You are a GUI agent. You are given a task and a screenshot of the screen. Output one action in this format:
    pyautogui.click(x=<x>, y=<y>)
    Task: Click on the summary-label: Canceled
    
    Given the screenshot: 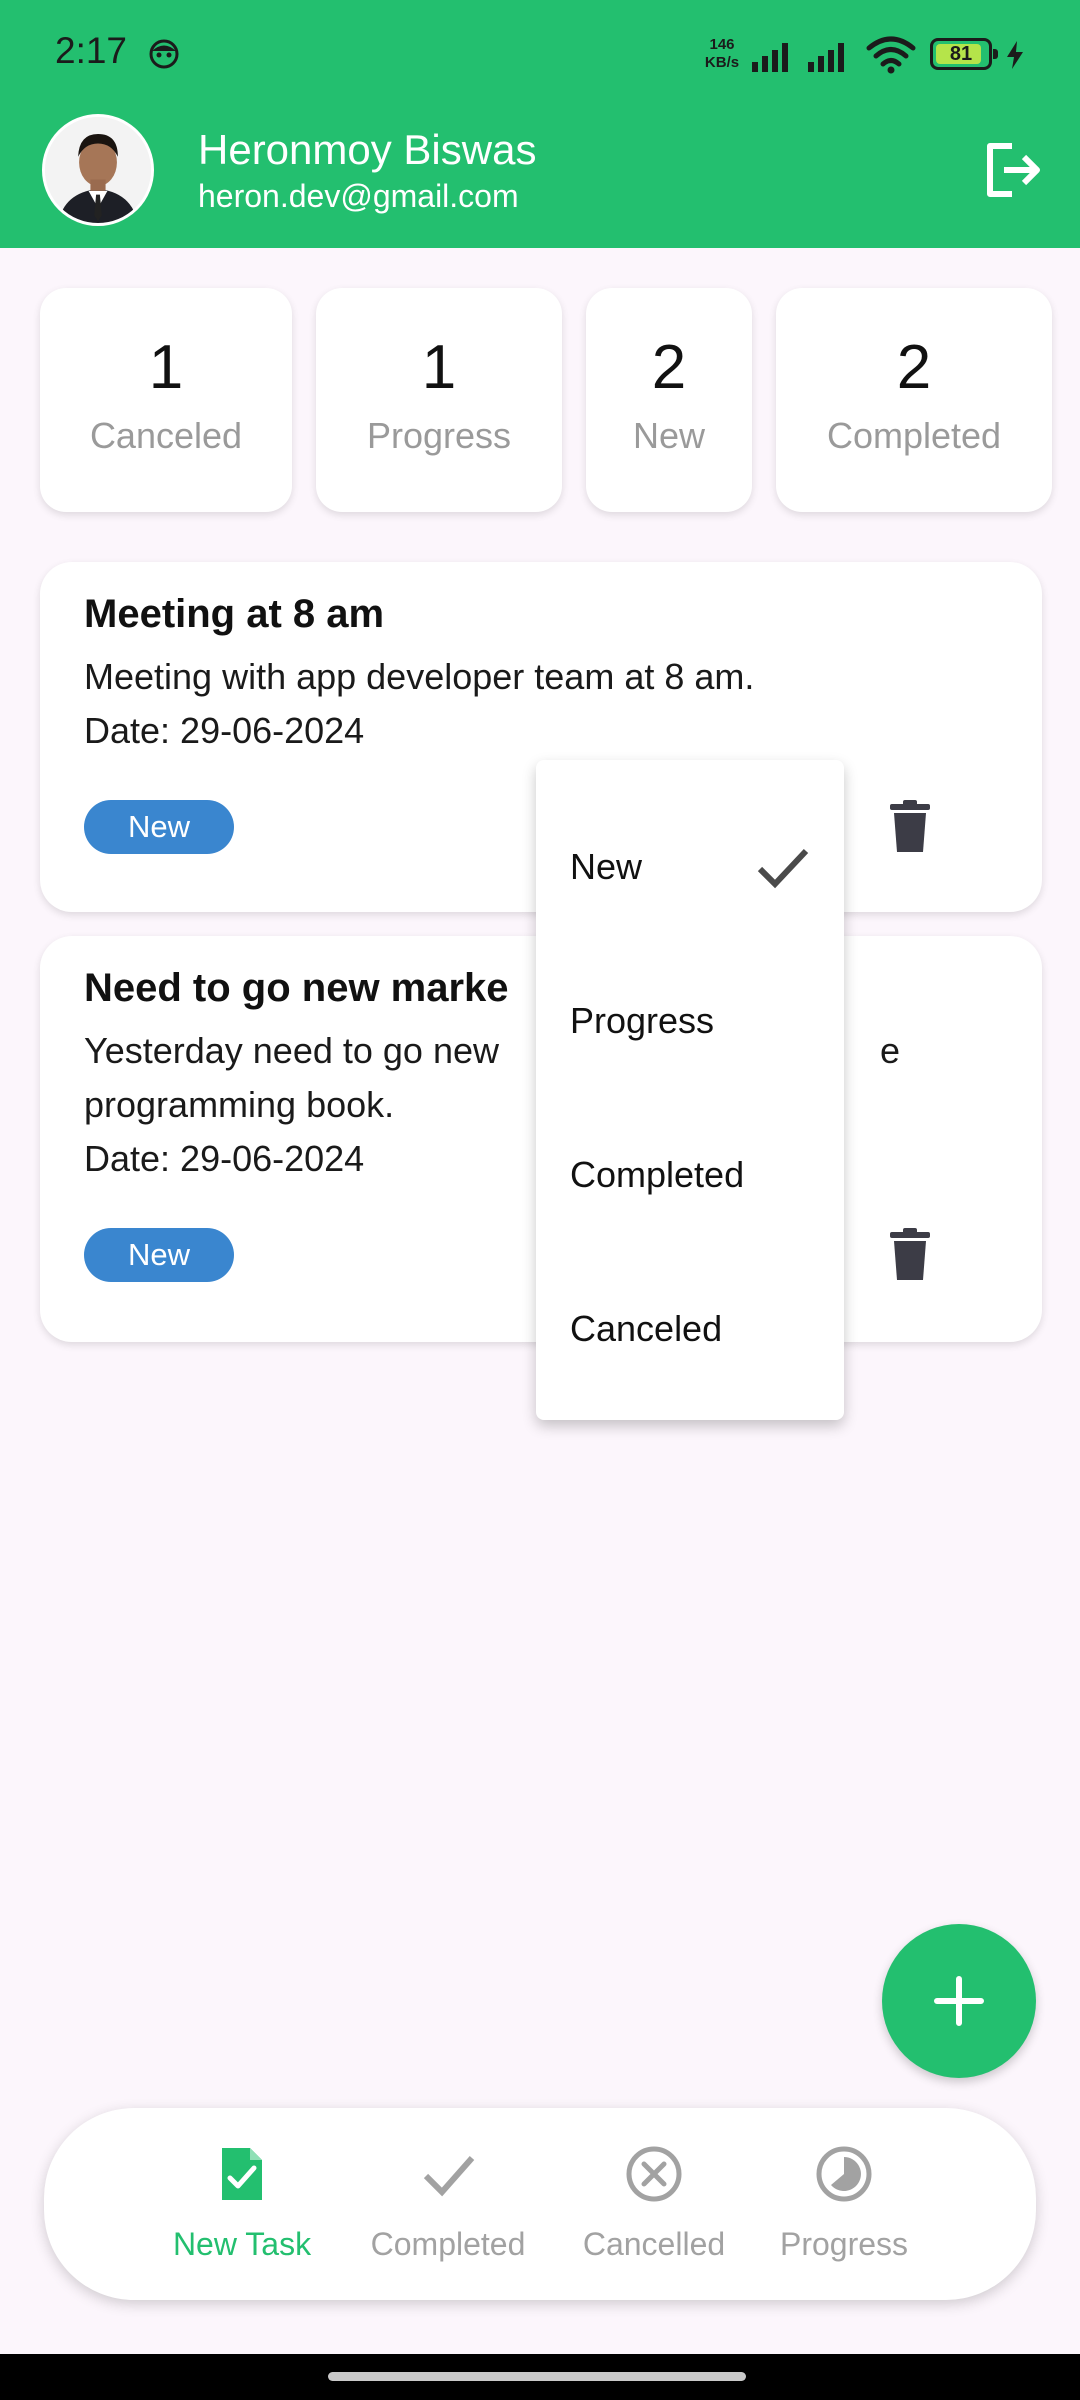 What is the action you would take?
    pyautogui.click(x=166, y=435)
    